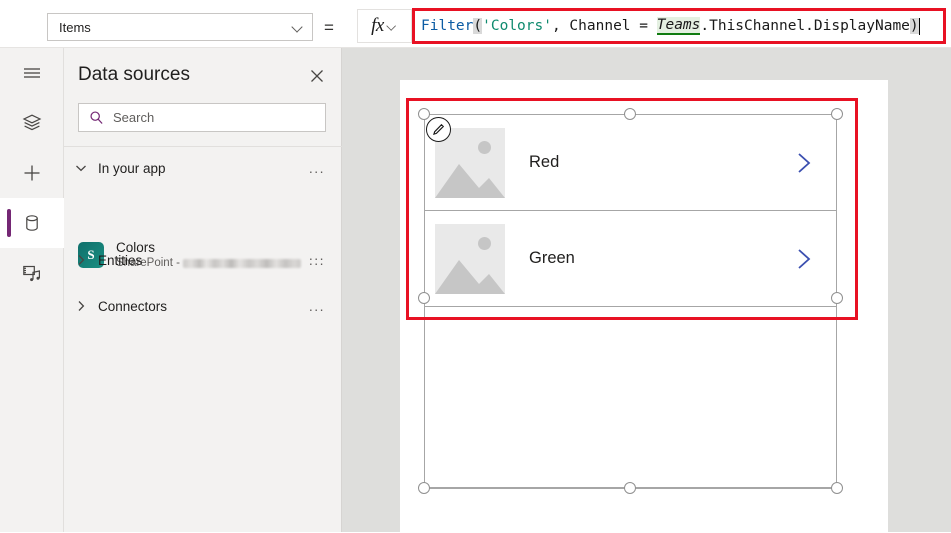  What do you see at coordinates (202, 117) in the screenshot?
I see `search-input: Search` at bounding box center [202, 117].